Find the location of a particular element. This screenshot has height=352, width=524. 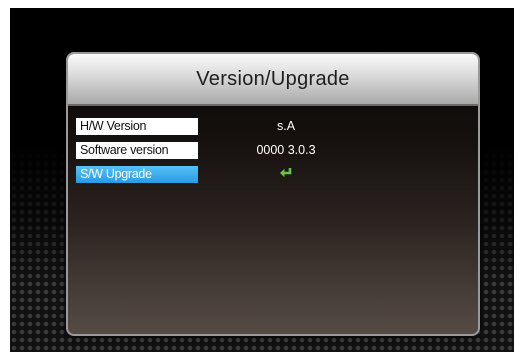

enter-arrow-icon is located at coordinates (286, 172).